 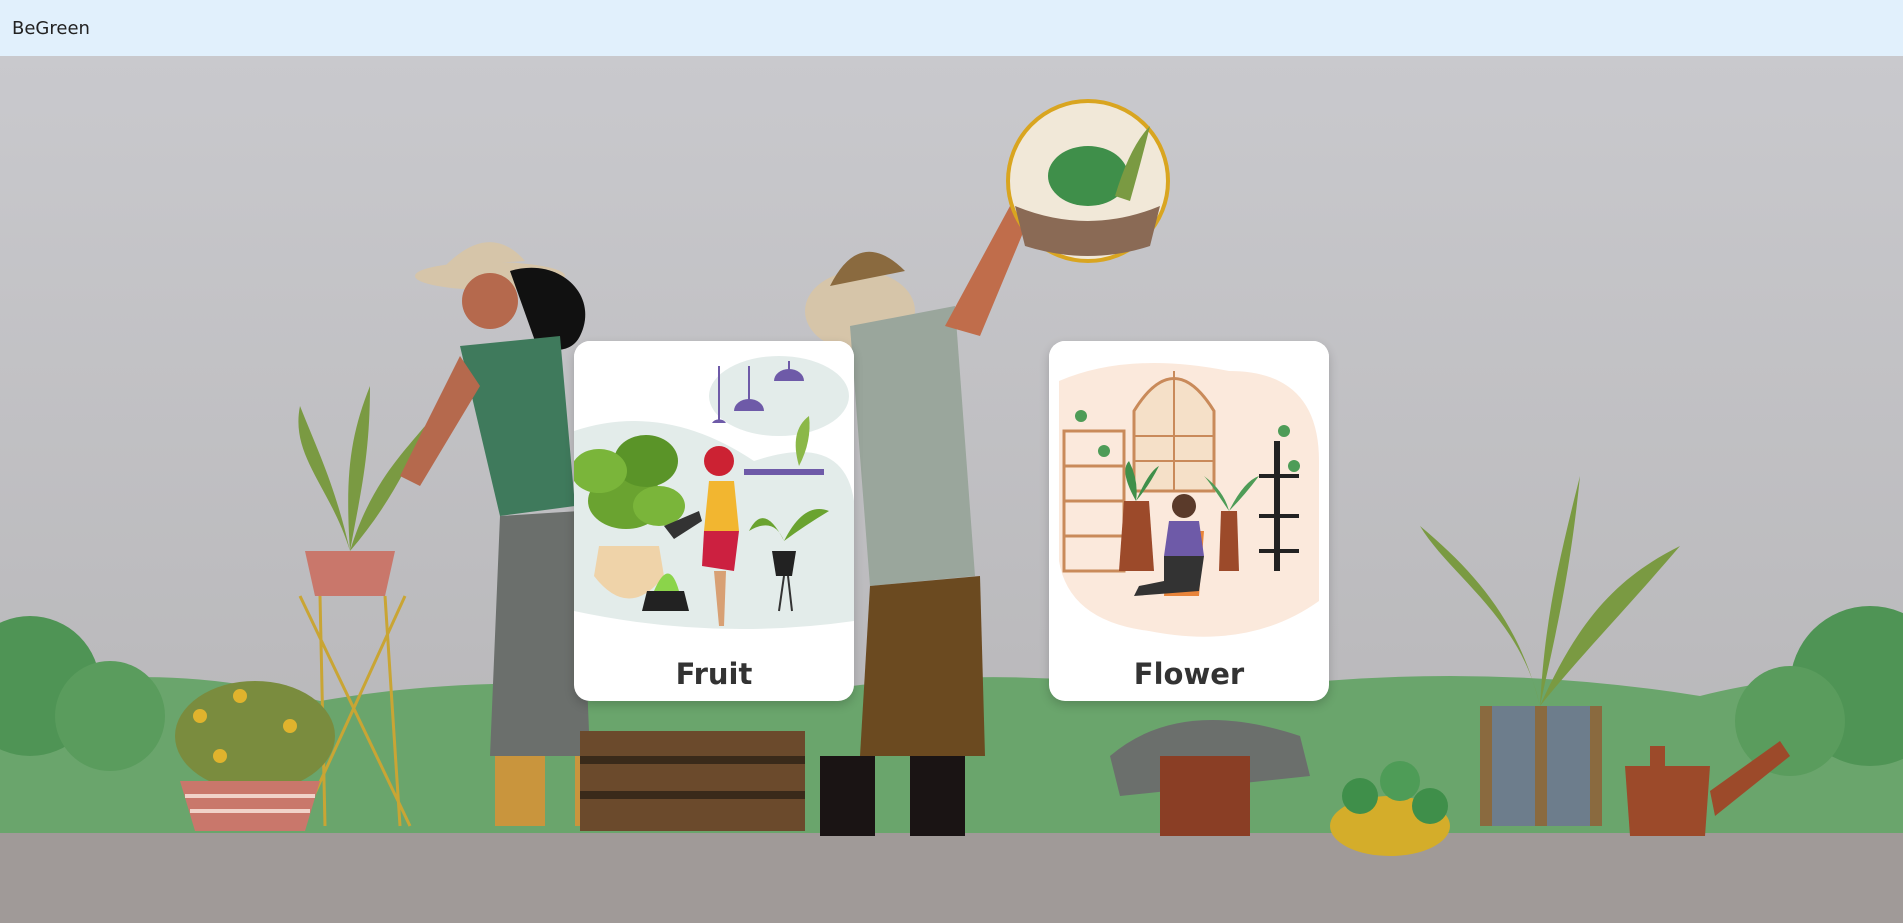 I want to click on flower-card: Flower, so click(x=1189, y=521).